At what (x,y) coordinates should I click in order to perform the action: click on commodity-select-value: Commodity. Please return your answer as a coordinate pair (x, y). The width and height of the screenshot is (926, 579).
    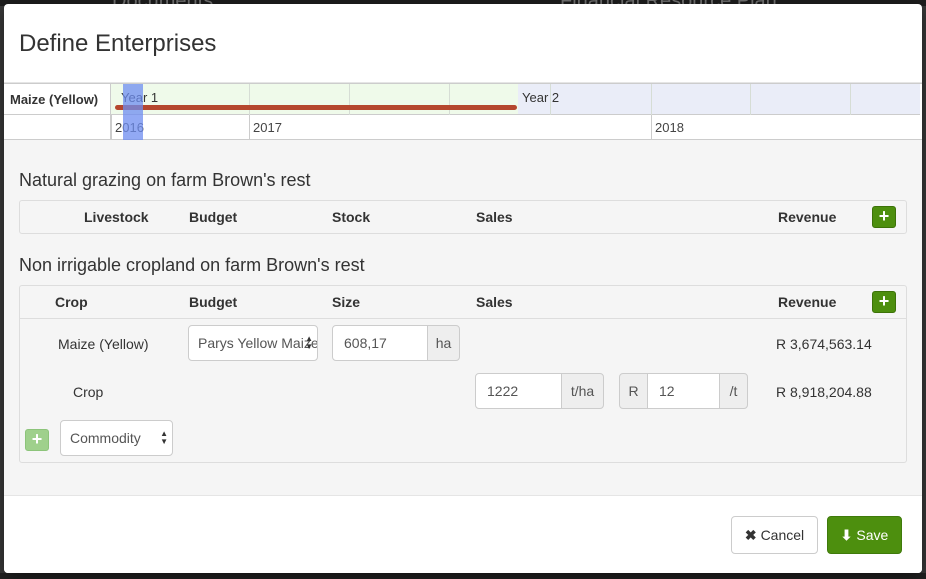
    Looking at the image, I should click on (105, 438).